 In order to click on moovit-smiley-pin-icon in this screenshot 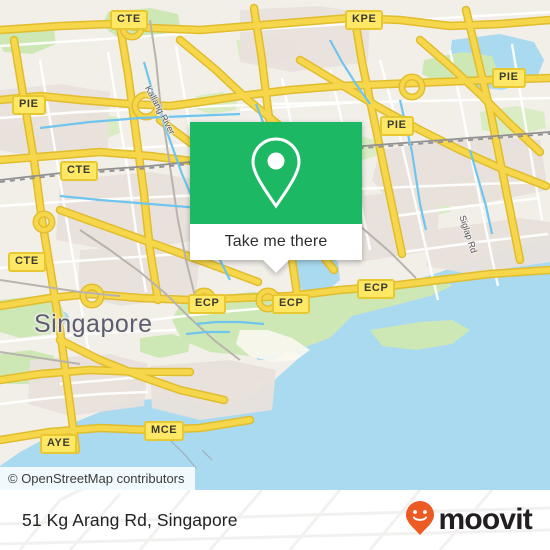, I will do `click(420, 520)`.